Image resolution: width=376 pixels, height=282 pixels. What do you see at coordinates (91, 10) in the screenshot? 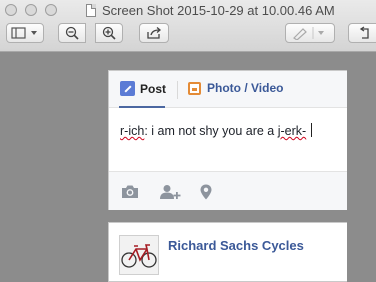
I see `document-icon` at bounding box center [91, 10].